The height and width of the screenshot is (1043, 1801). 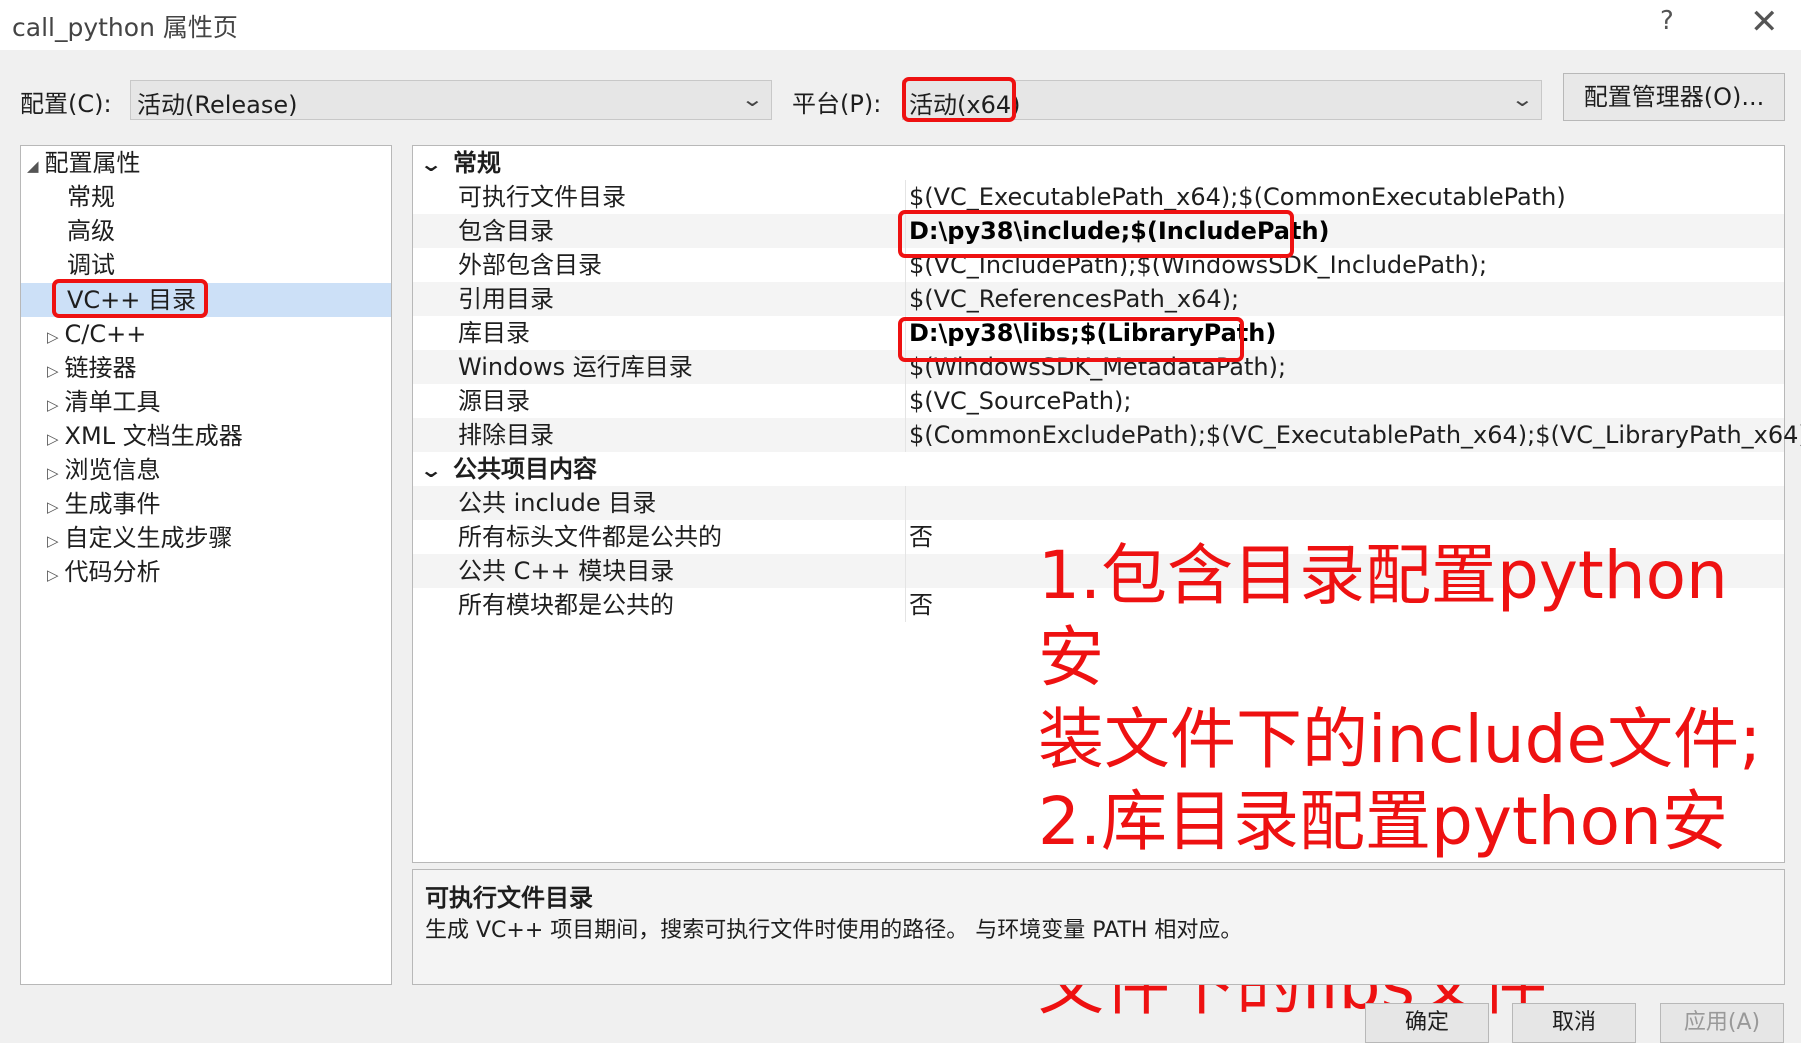 What do you see at coordinates (1020, 401) in the screenshot?
I see `property-value: $(VC_SourcePath);` at bounding box center [1020, 401].